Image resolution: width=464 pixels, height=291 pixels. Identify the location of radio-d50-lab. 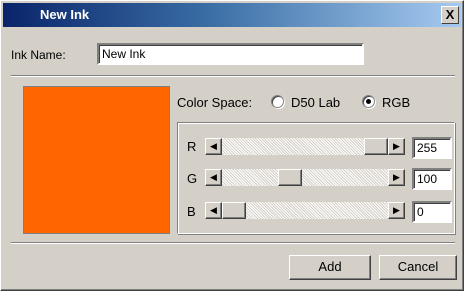
(277, 101).